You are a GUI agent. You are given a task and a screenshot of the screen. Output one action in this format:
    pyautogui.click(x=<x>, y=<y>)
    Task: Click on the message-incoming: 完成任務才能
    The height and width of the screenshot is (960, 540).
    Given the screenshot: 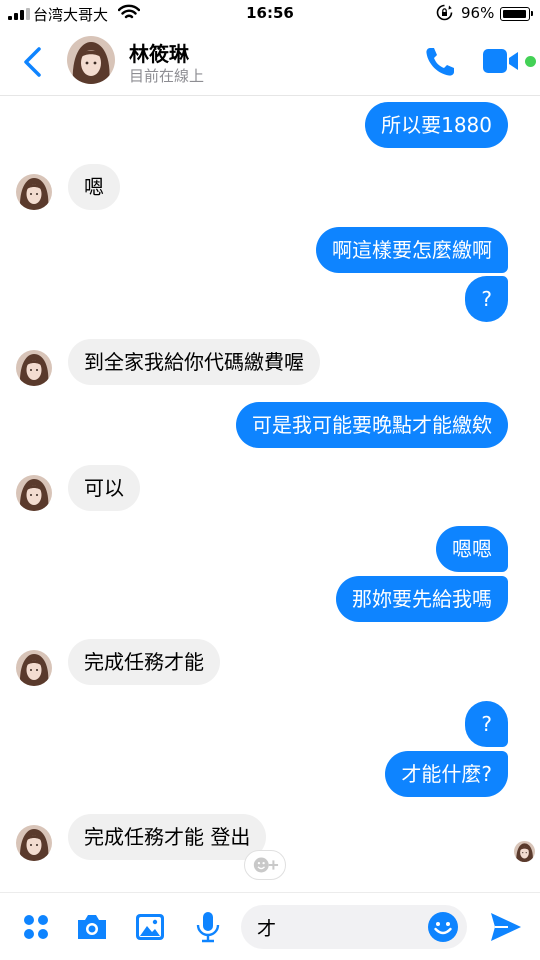 What is the action you would take?
    pyautogui.click(x=144, y=662)
    